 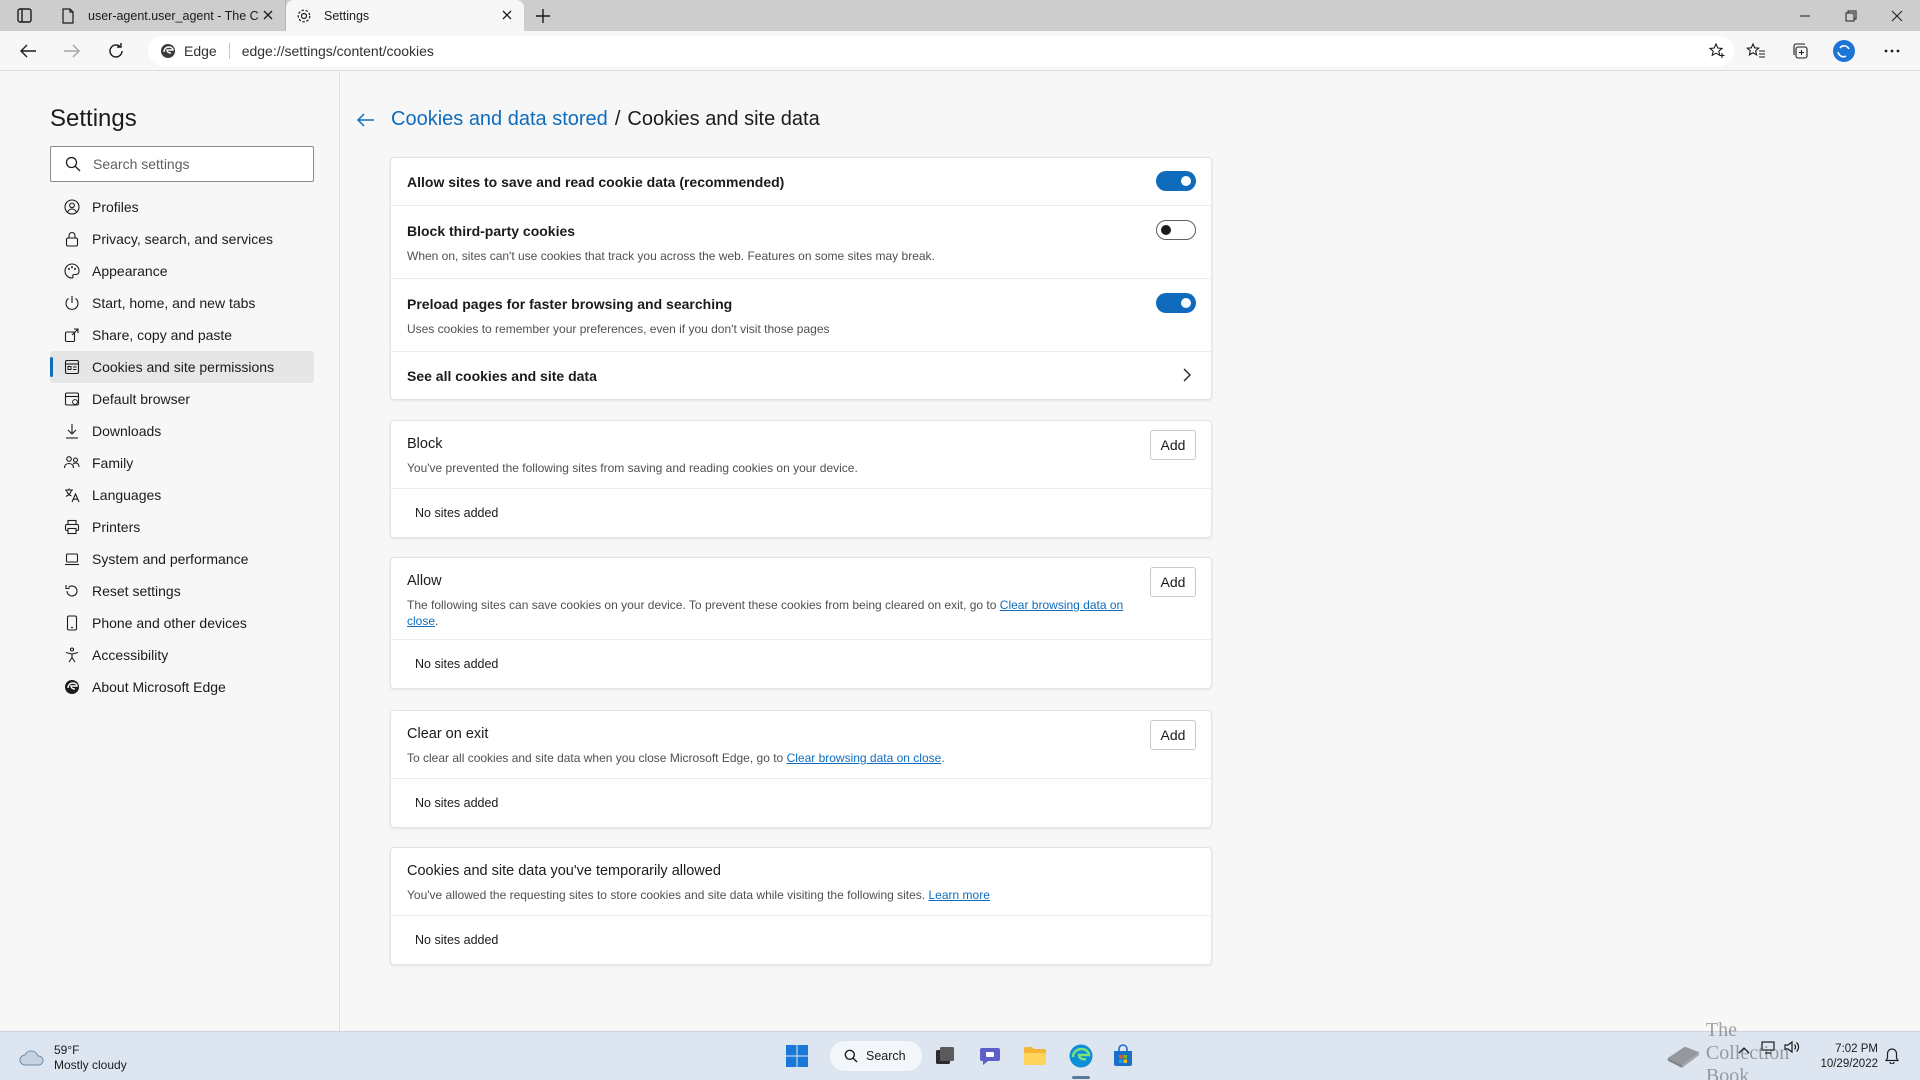 What do you see at coordinates (543, 16) in the screenshot?
I see `new-tab-icon` at bounding box center [543, 16].